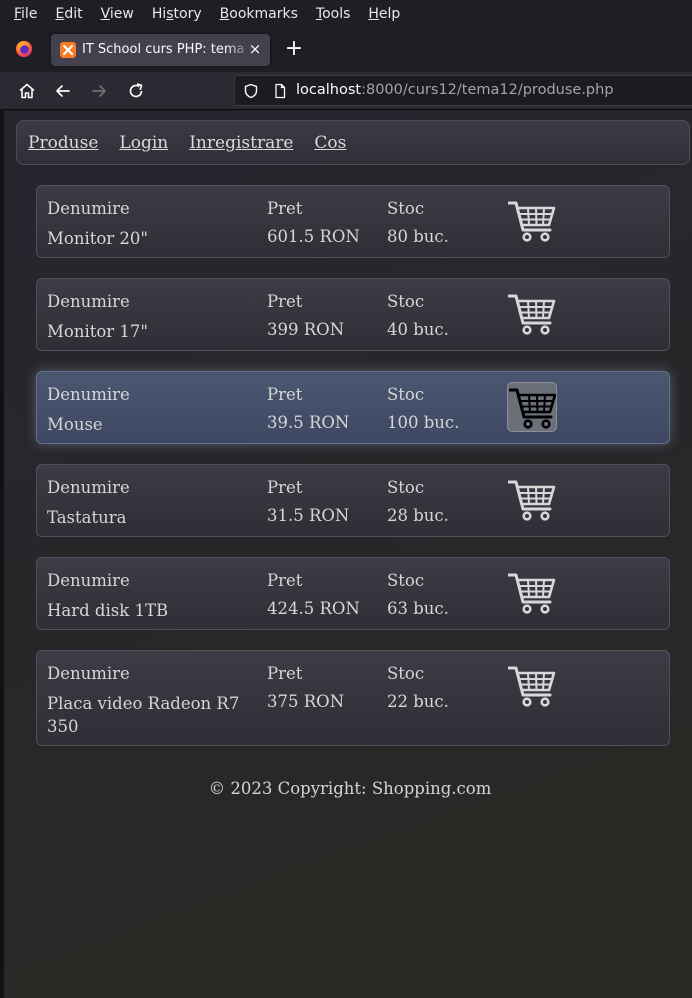 This screenshot has width=692, height=998. I want to click on menu-bookmarks: Bookmarks, so click(259, 14).